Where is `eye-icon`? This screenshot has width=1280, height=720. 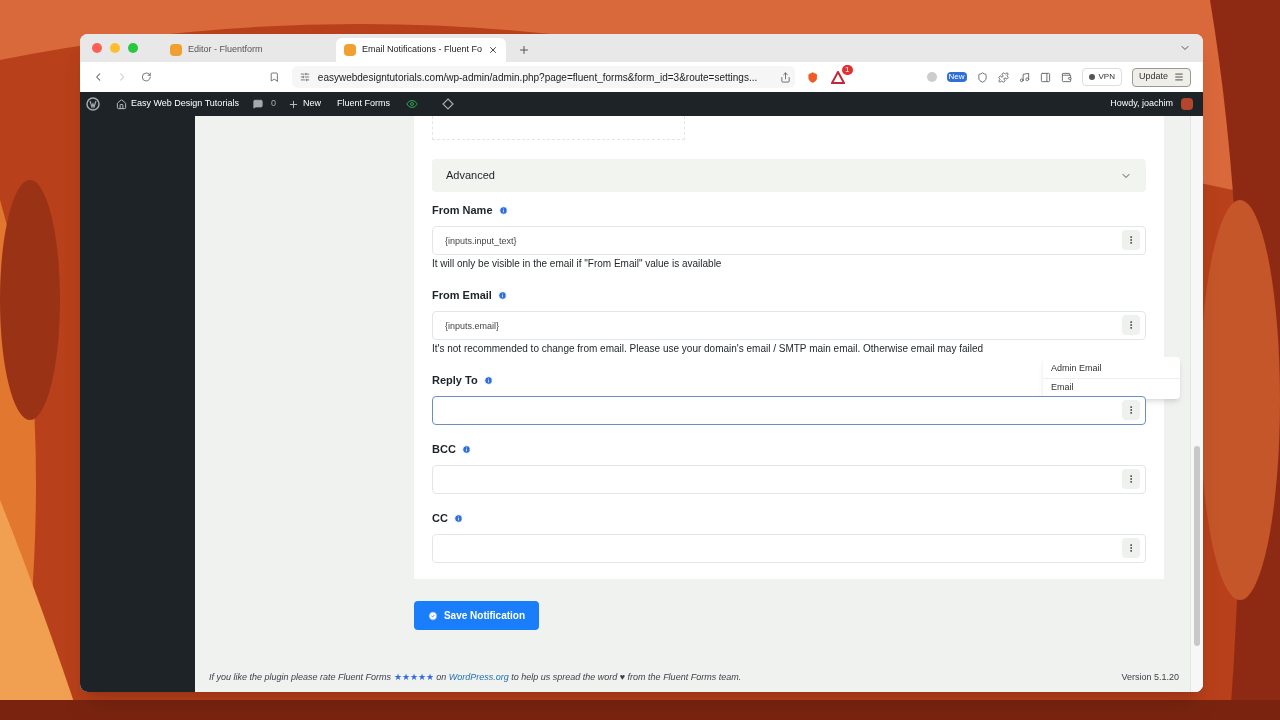 eye-icon is located at coordinates (411, 104).